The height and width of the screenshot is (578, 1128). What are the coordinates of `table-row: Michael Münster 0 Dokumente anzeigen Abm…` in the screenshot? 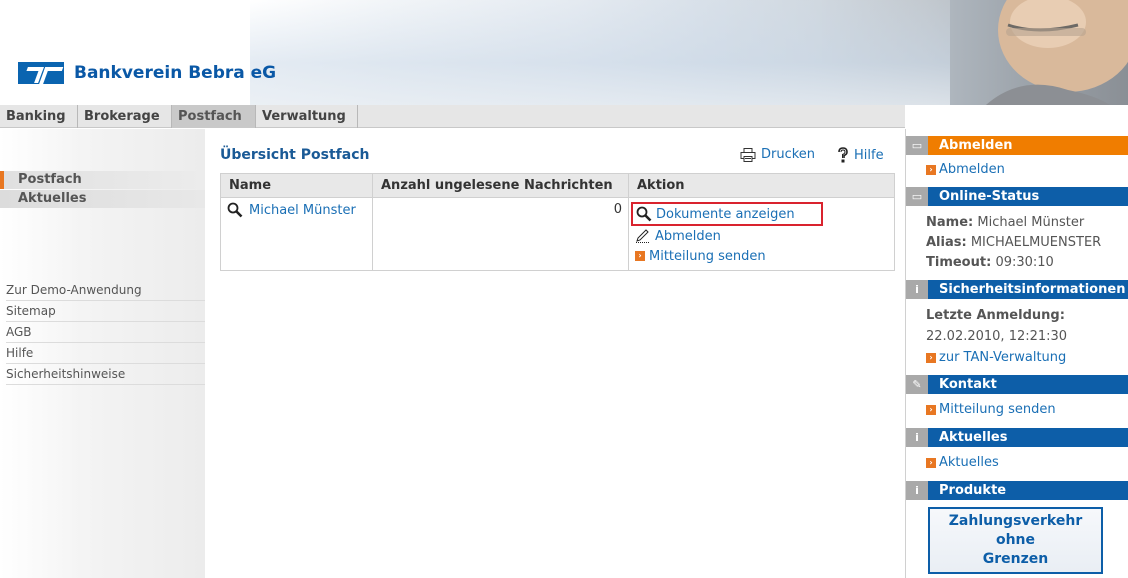 It's located at (557, 234).